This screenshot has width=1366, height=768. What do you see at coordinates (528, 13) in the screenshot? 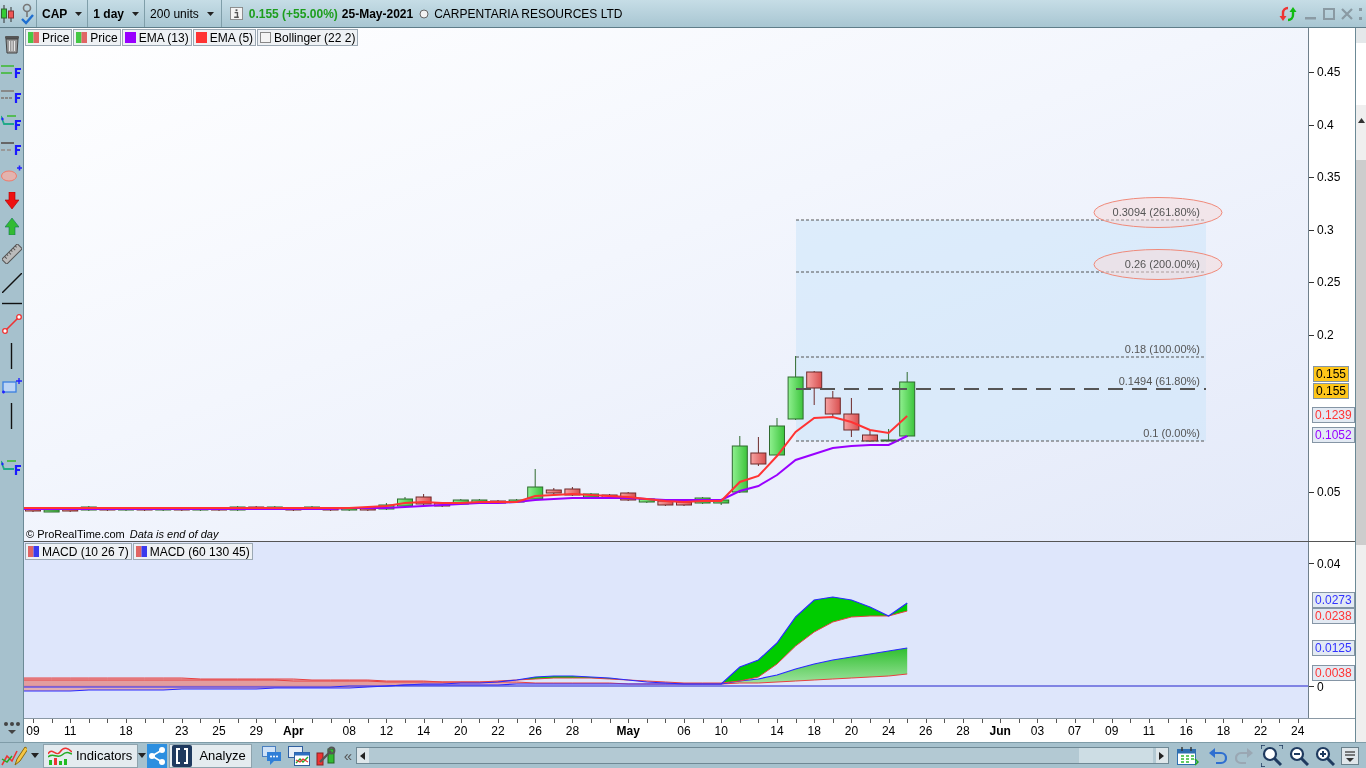
I see `instrument-name: CARPENTARIA RESOURCES LTD` at bounding box center [528, 13].